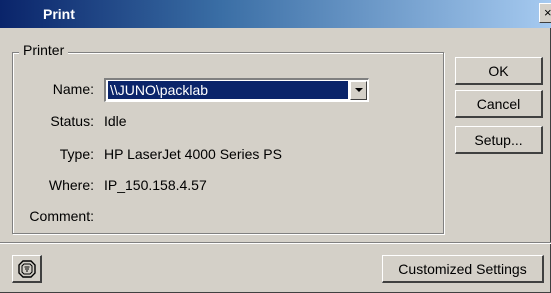  Describe the element at coordinates (115, 121) in the screenshot. I see `status-value: Idle` at that location.